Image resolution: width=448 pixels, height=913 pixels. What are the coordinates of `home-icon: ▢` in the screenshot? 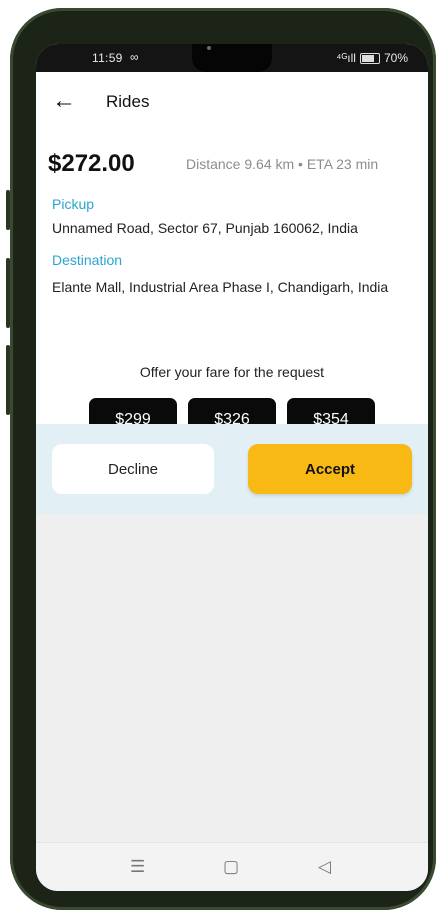 It's located at (231, 867).